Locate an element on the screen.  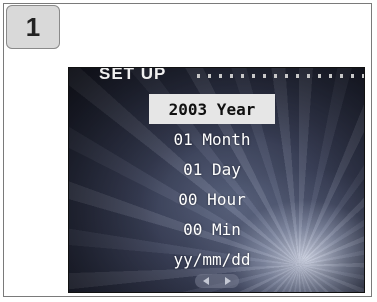
menu-item-date-format: yy/mm/dd is located at coordinates (212, 259).